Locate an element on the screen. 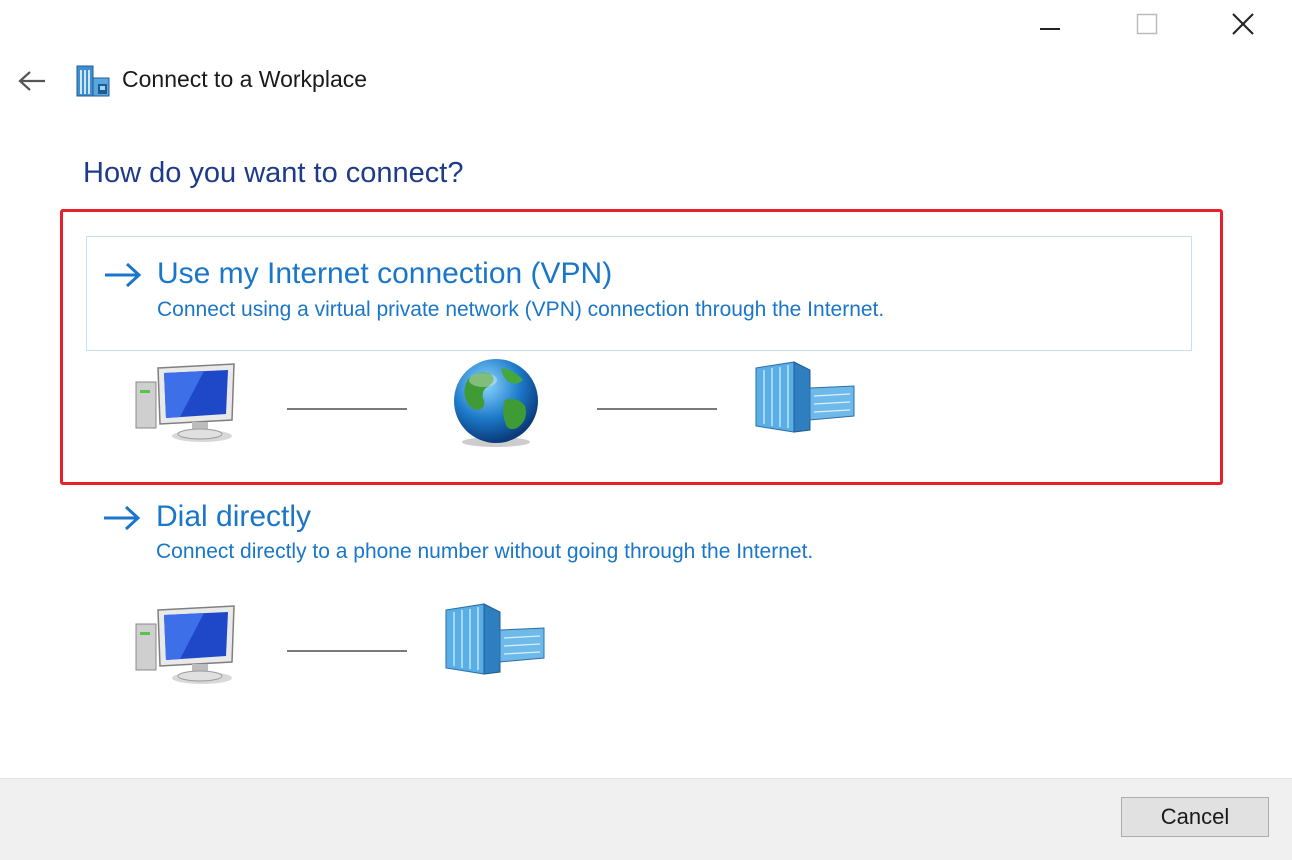 This screenshot has width=1292, height=860. window-title: Connect to a Workplace is located at coordinates (245, 79).